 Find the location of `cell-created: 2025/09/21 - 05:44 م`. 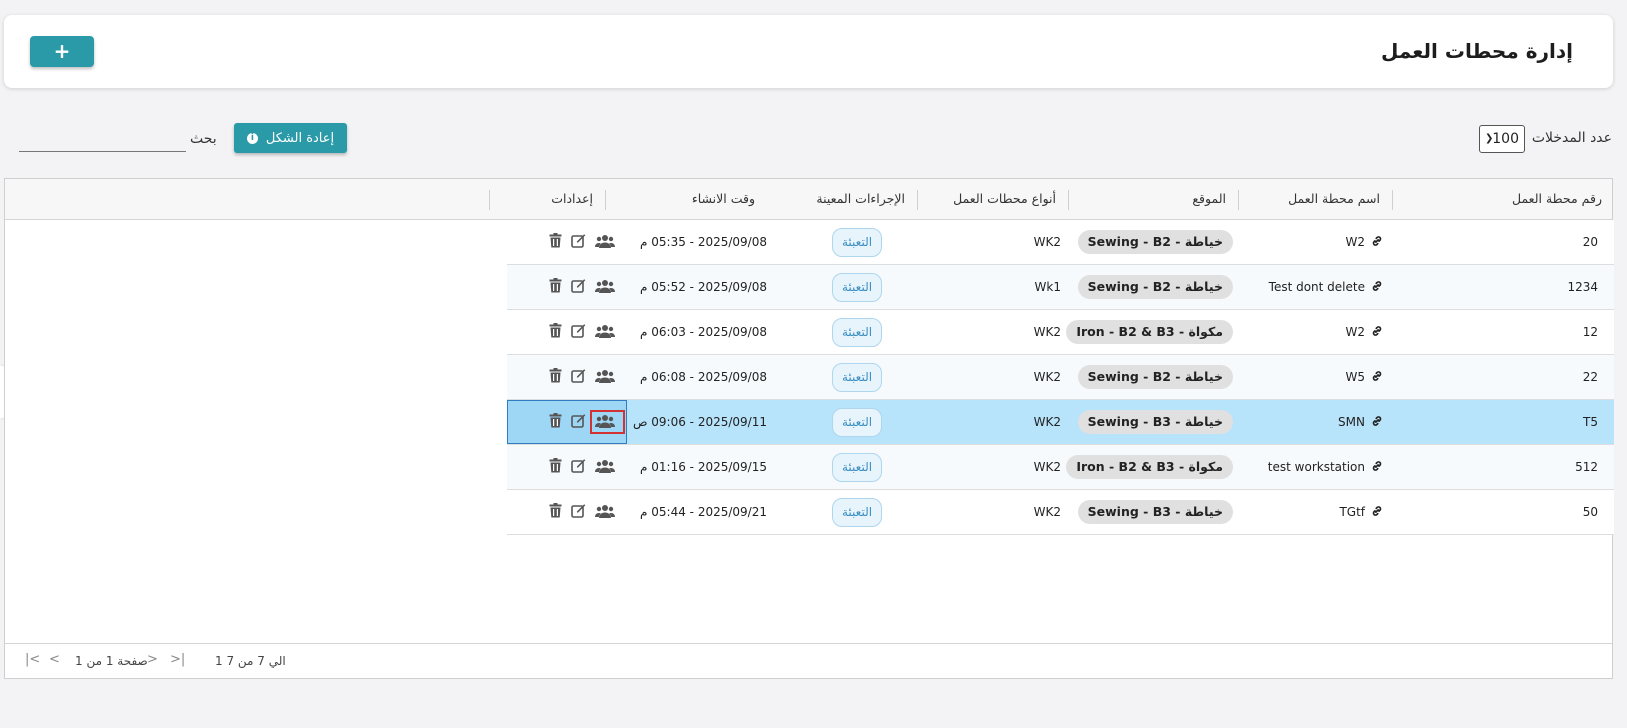

cell-created: 2025/09/21 - 05:44 م is located at coordinates (703, 512).